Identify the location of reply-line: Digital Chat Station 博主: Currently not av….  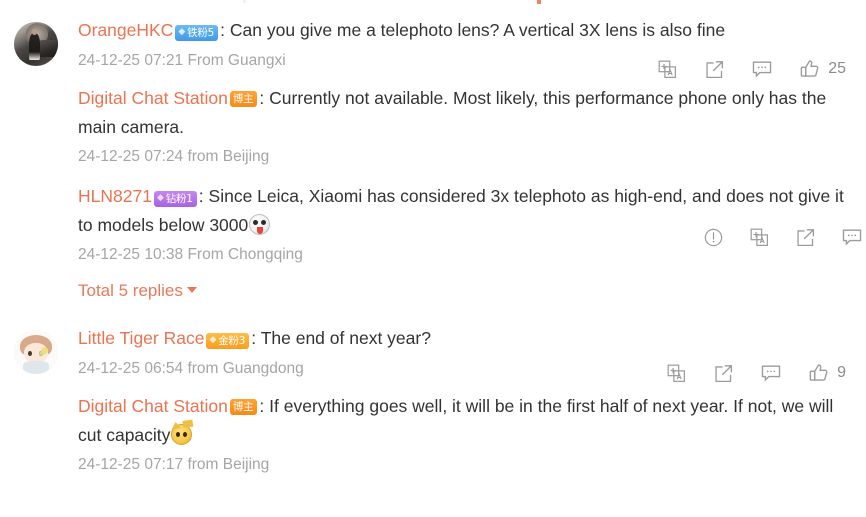
(465, 113).